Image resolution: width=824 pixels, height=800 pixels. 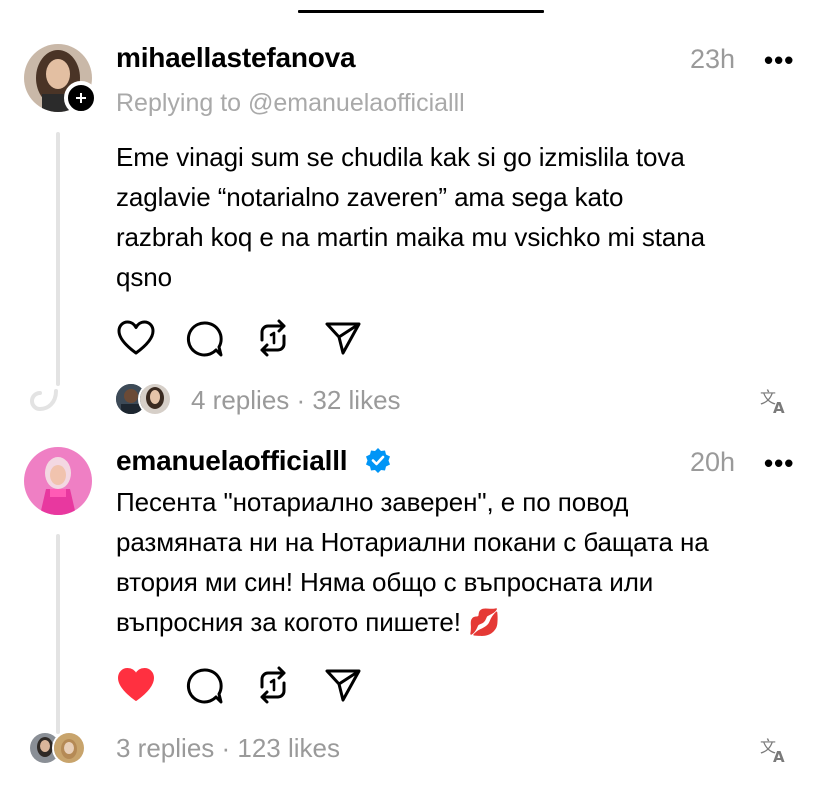 I want to click on timestamp: 20h, so click(x=713, y=462).